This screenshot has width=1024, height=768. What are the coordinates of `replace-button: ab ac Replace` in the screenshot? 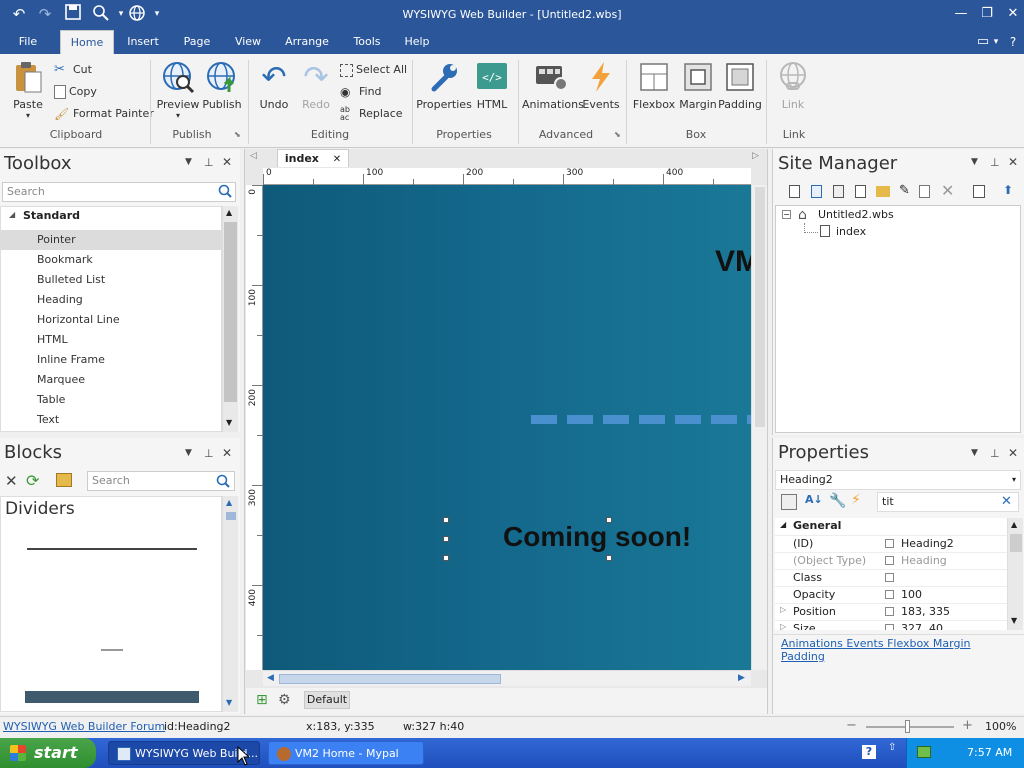 It's located at (371, 114).